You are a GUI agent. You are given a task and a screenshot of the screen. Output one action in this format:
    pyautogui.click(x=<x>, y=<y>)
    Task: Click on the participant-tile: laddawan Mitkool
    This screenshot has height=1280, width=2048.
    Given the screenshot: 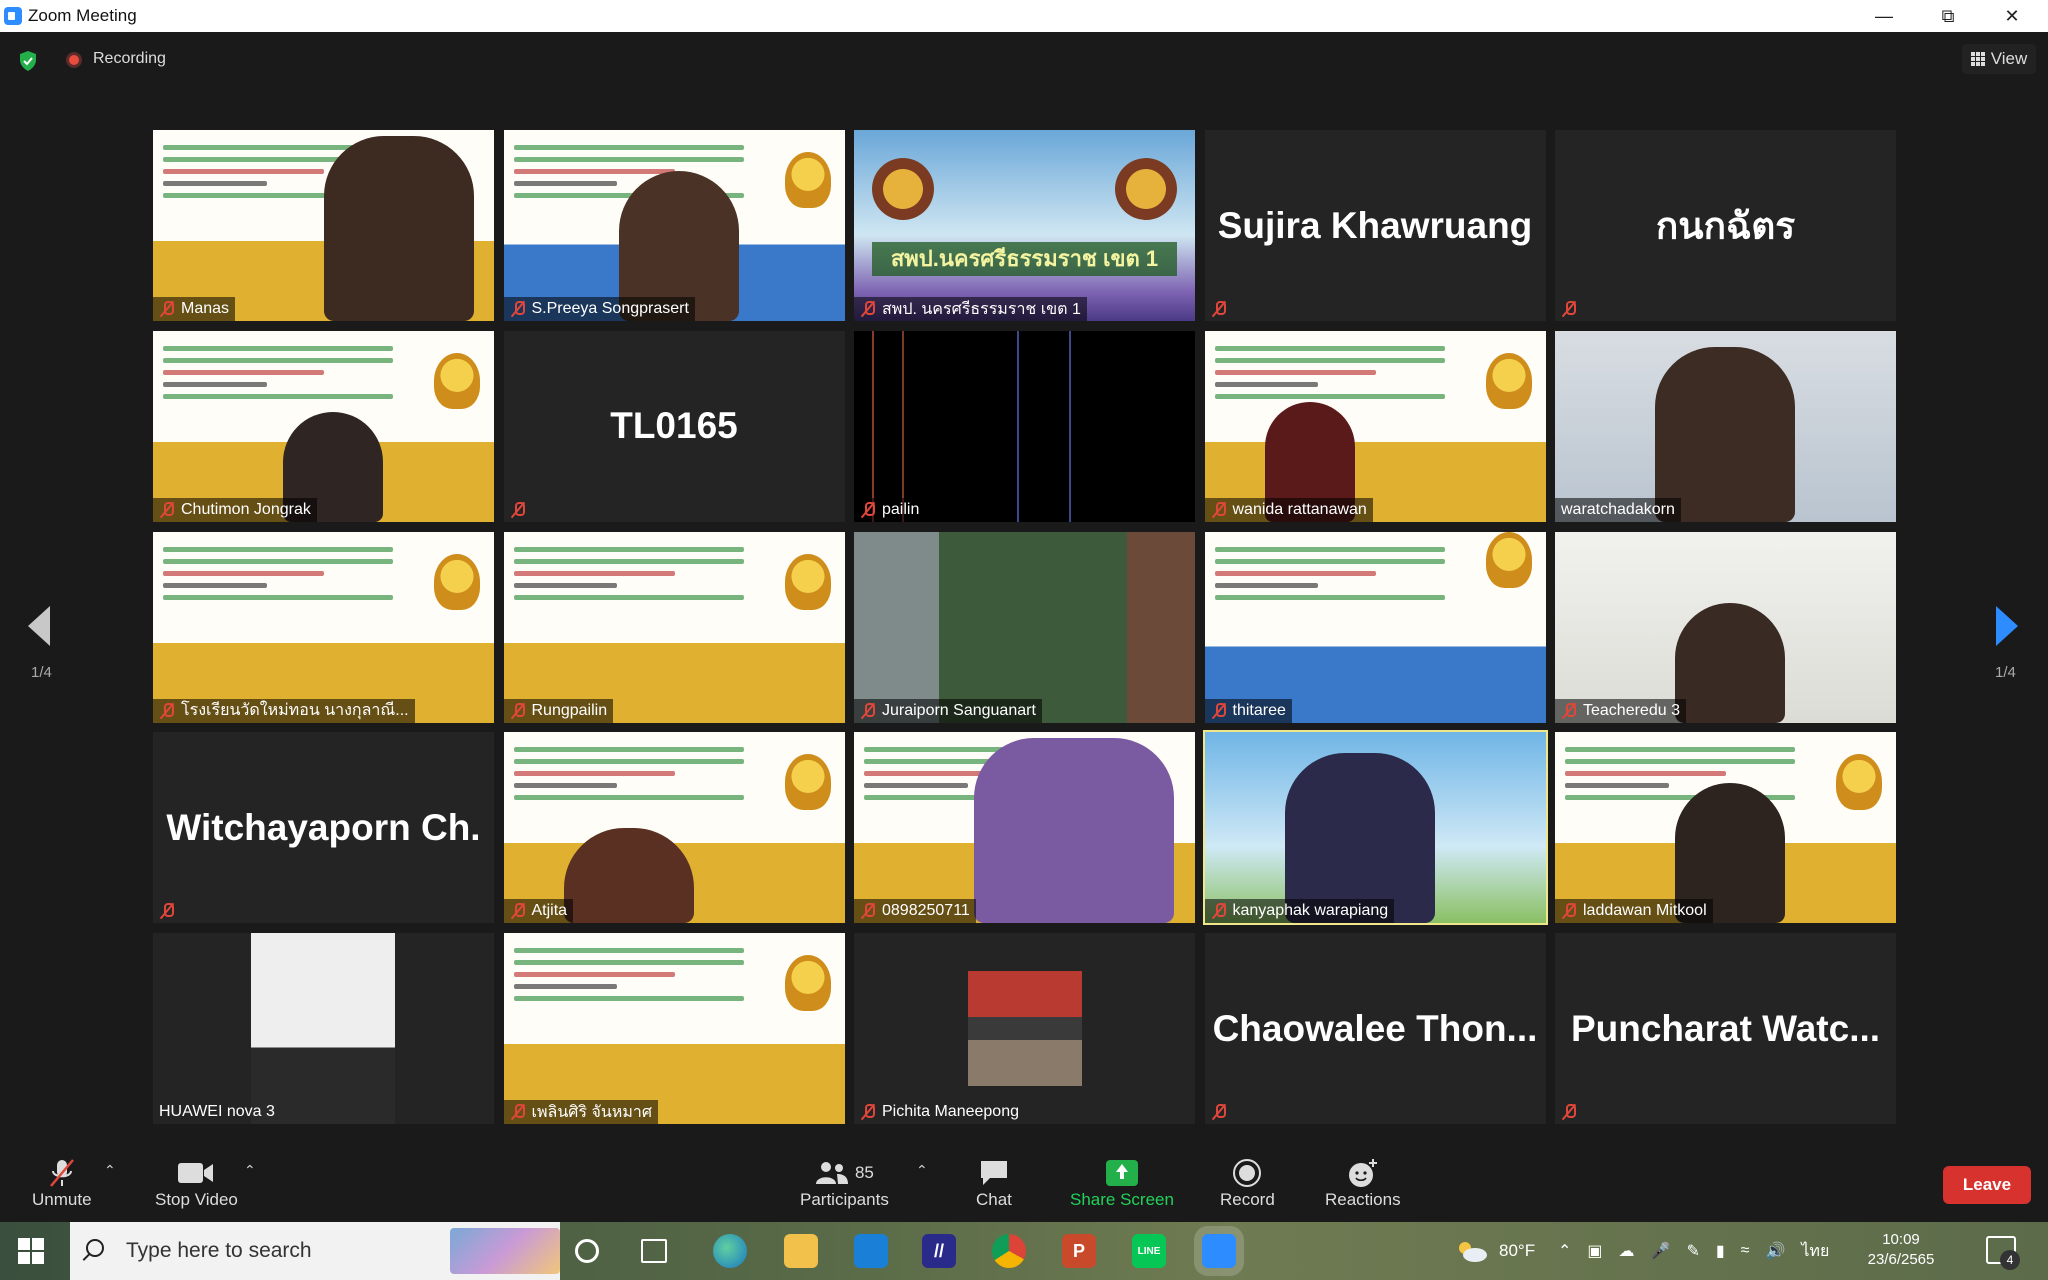 What is the action you would take?
    pyautogui.click(x=1725, y=828)
    